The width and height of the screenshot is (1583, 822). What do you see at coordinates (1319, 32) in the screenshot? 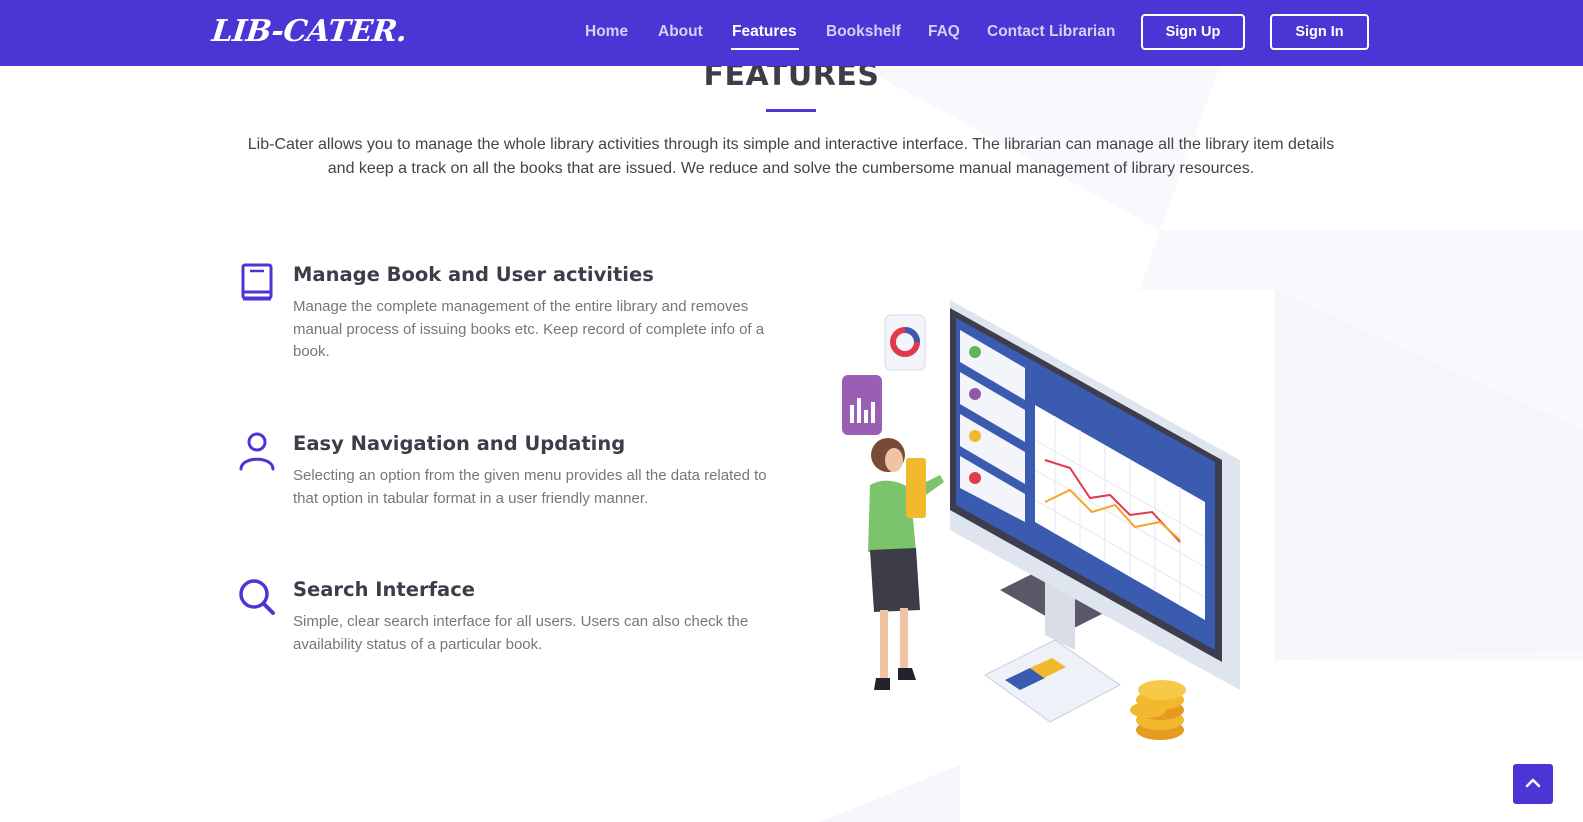
I see `sign-in-button: Sign In` at bounding box center [1319, 32].